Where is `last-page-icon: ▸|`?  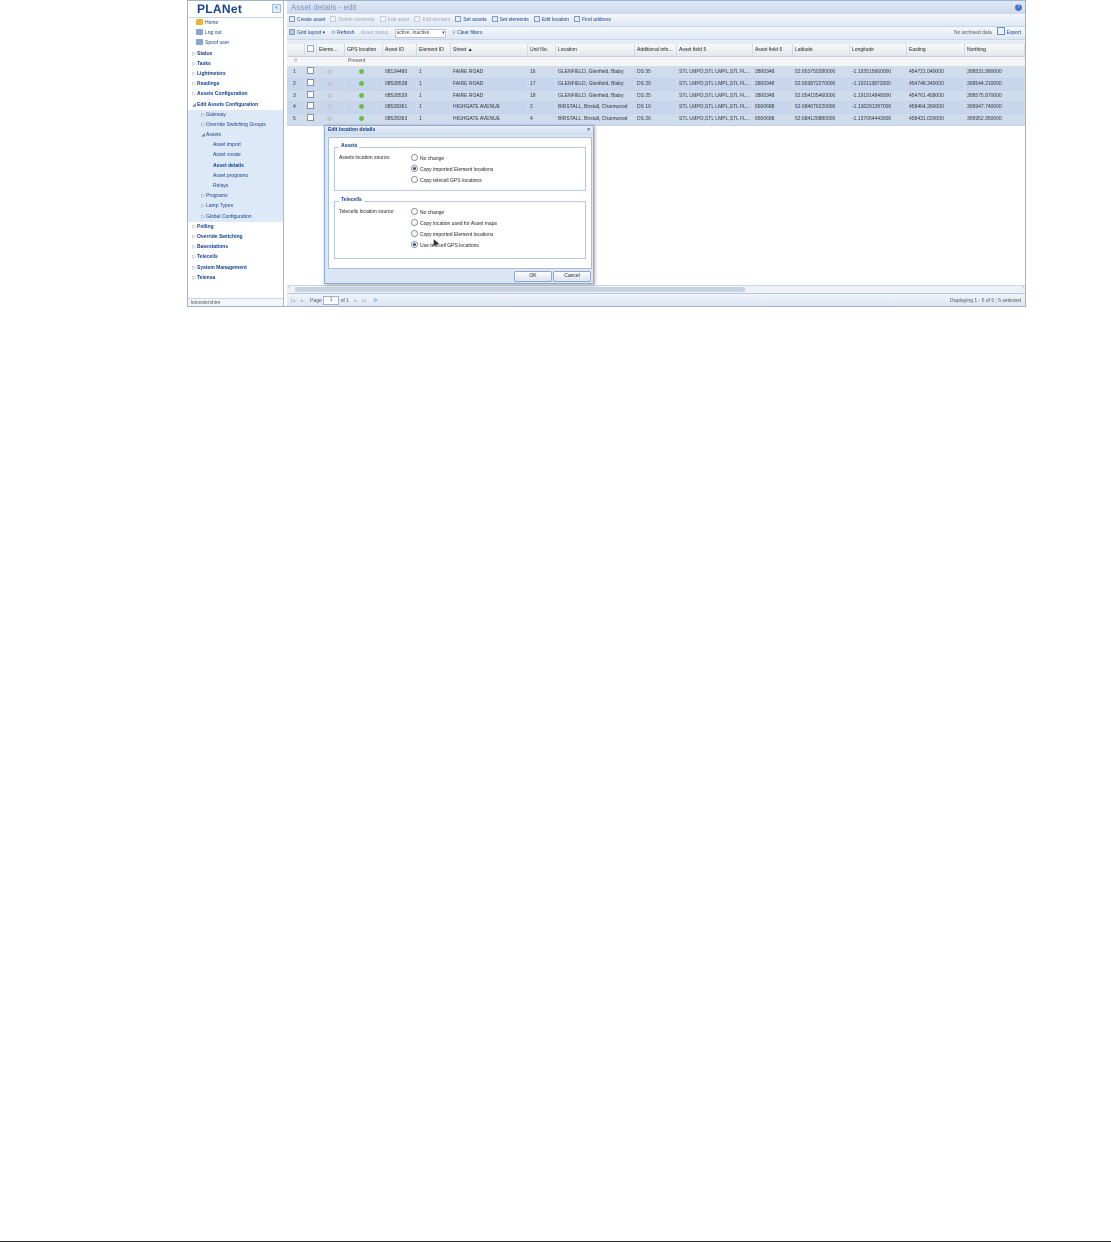
last-page-icon: ▸| is located at coordinates (364, 301).